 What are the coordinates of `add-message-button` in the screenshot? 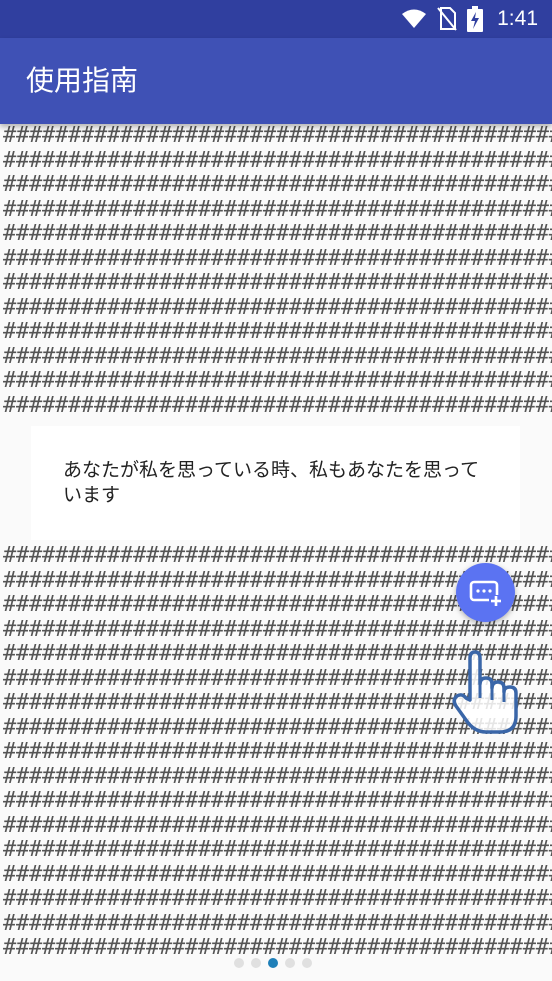 It's located at (485, 592).